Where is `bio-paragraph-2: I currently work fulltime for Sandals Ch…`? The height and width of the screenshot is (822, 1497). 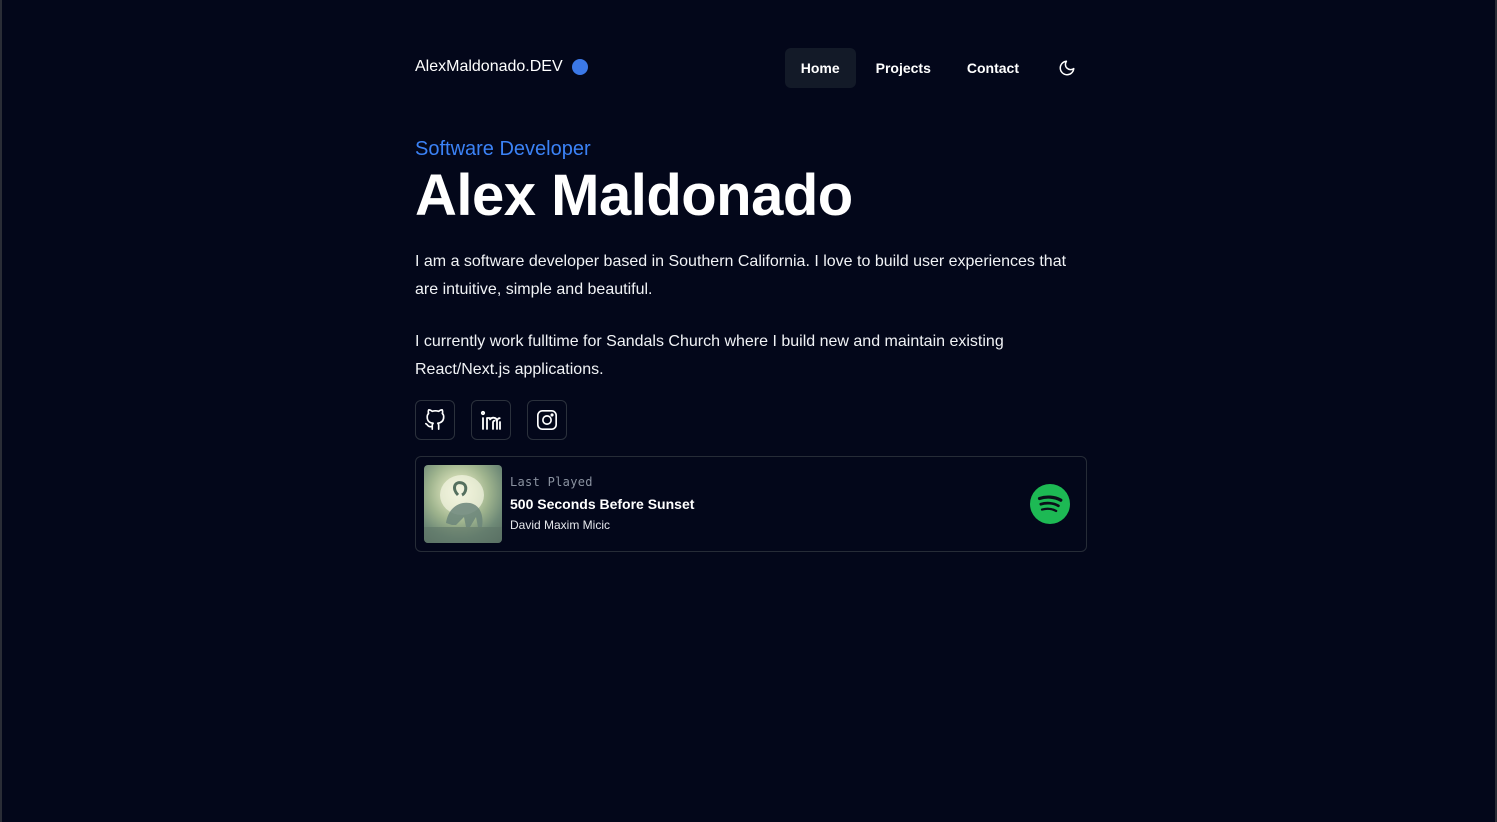
bio-paragraph-2: I currently work fulltime for Sandals Ch… is located at coordinates (709, 355).